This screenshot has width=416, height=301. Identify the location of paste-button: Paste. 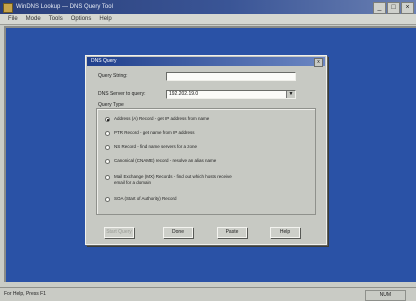
(232, 232).